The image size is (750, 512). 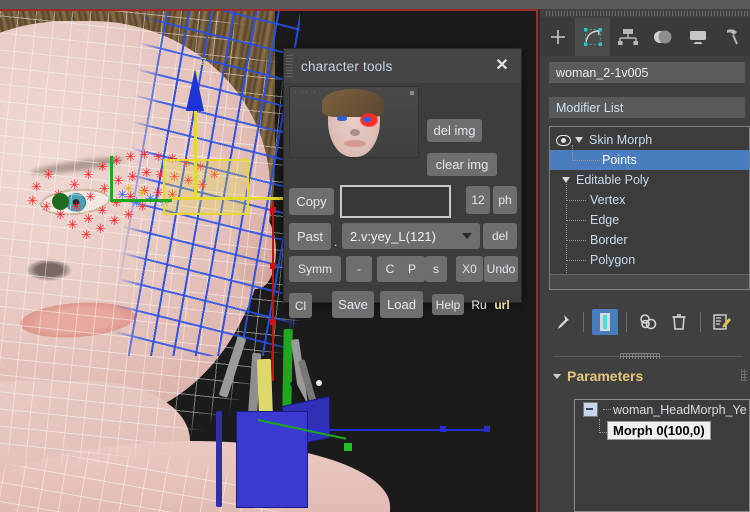 I want to click on configure-modifier-sets-icon, so click(x=722, y=322).